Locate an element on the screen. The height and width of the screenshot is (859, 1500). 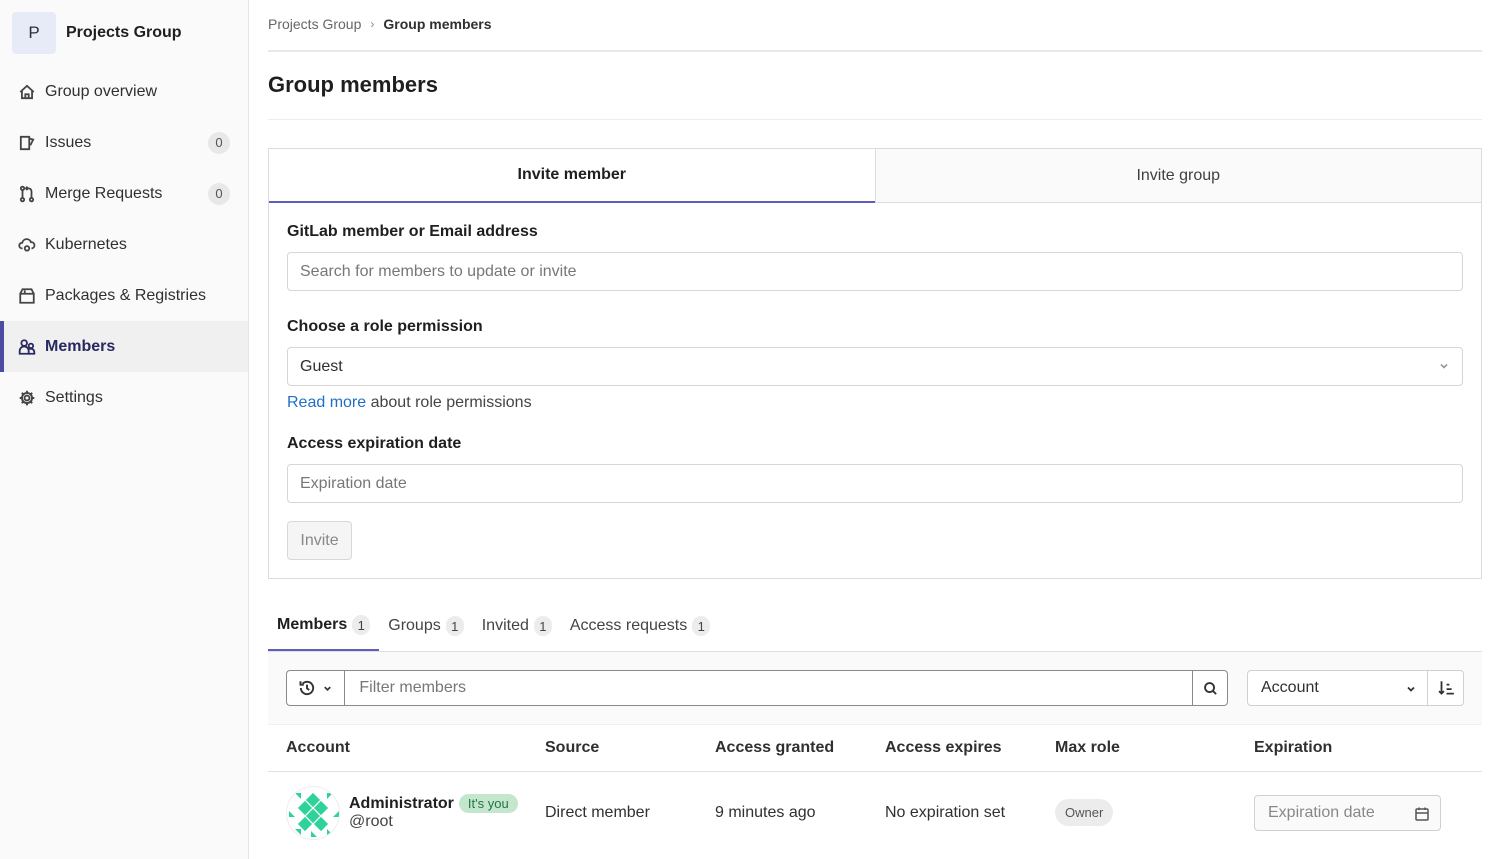
column-header-account: Account is located at coordinates (406, 748).